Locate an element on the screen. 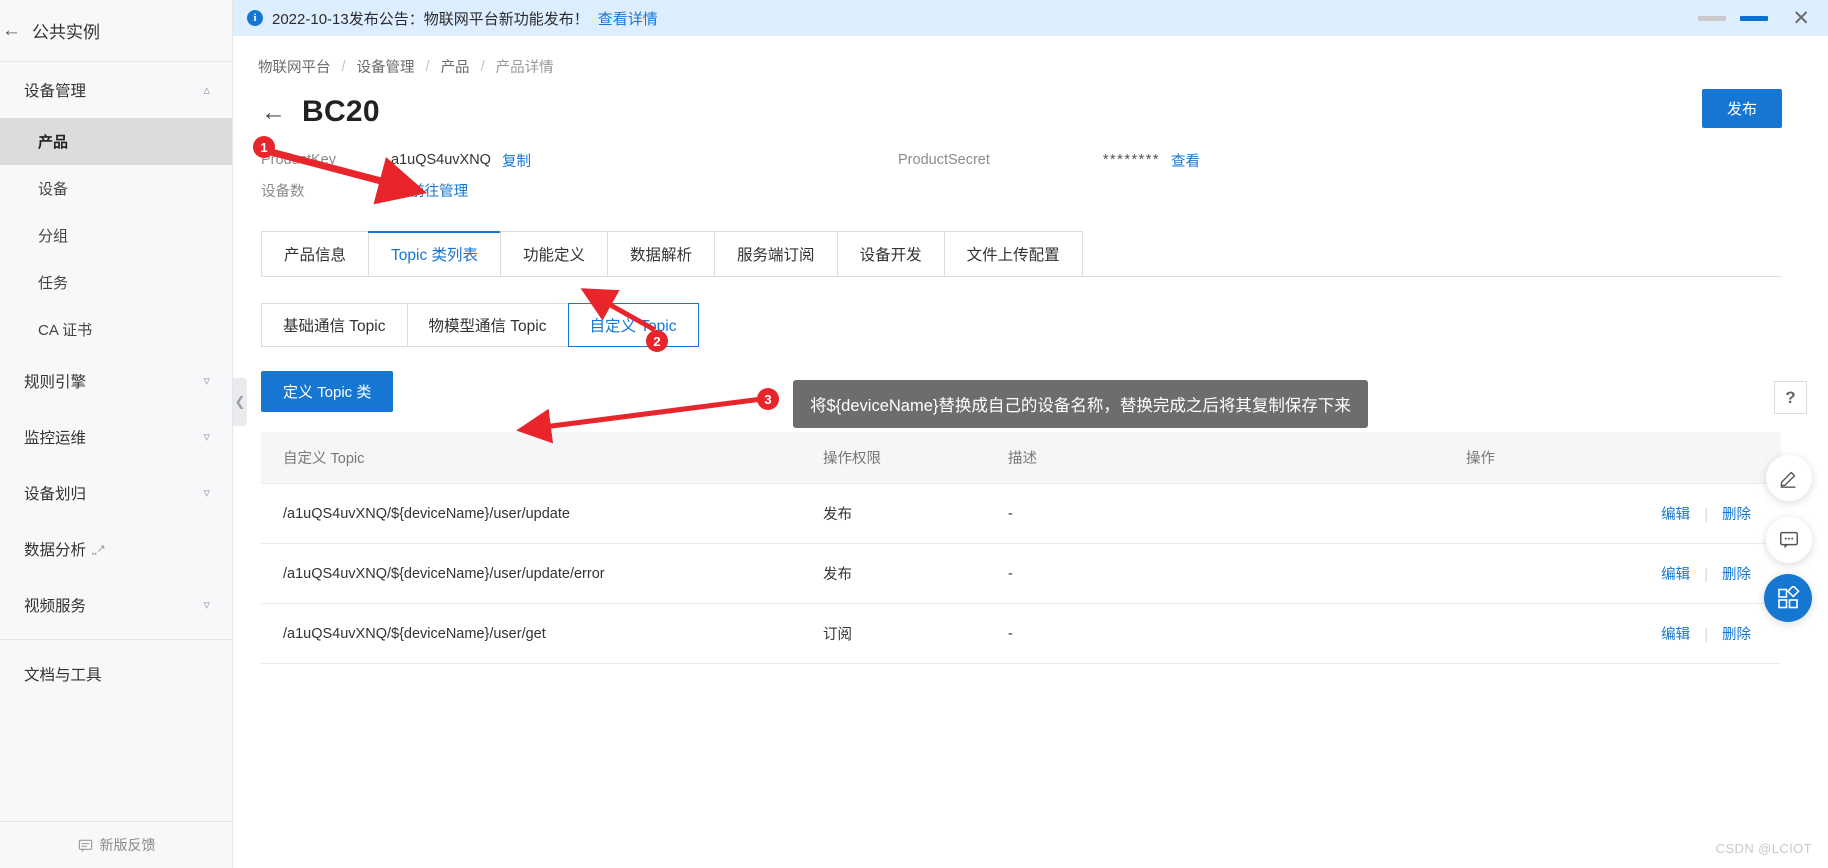 This screenshot has height=868, width=1828. device-count-row: 设备数 1 前往管理 is located at coordinates (1044, 190).